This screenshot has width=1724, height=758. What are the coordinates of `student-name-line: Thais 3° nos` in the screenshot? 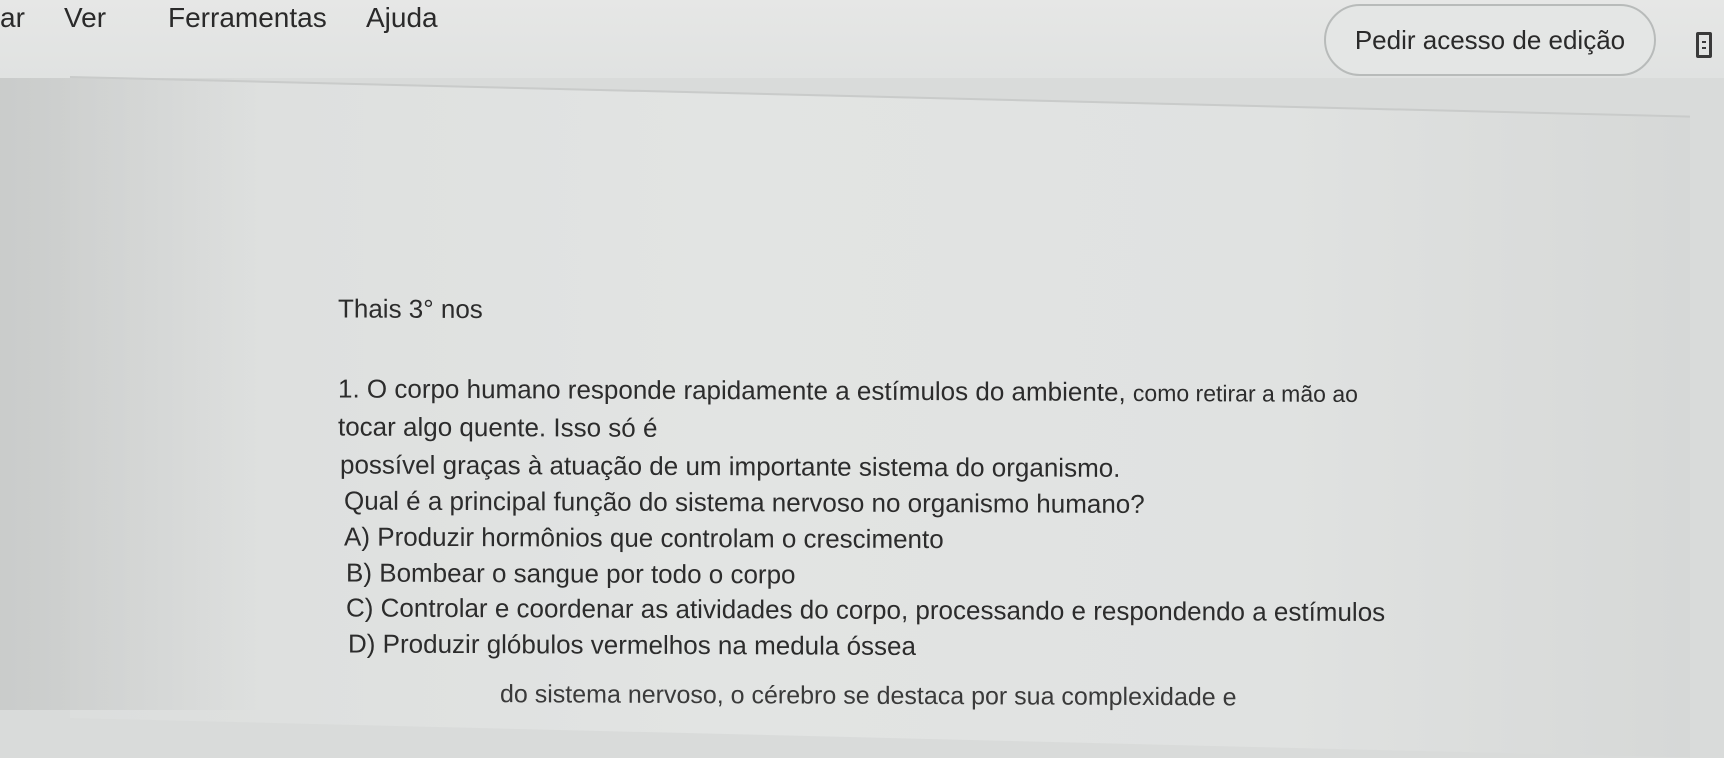 It's located at (410, 309).